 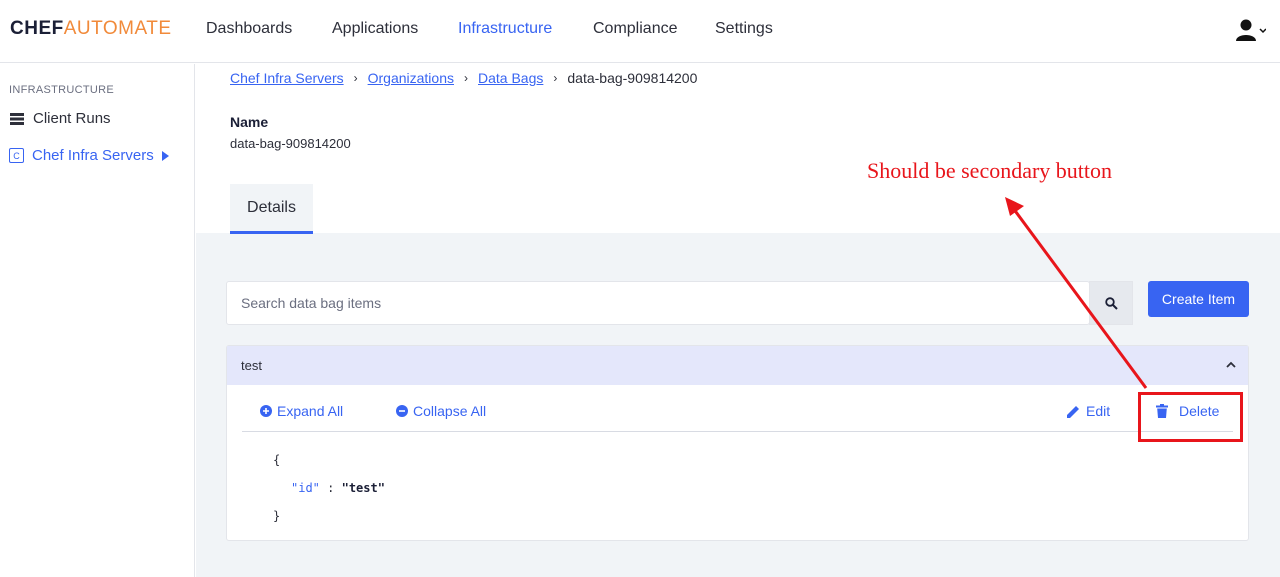 What do you see at coordinates (165, 155) in the screenshot?
I see `caret-right-icon` at bounding box center [165, 155].